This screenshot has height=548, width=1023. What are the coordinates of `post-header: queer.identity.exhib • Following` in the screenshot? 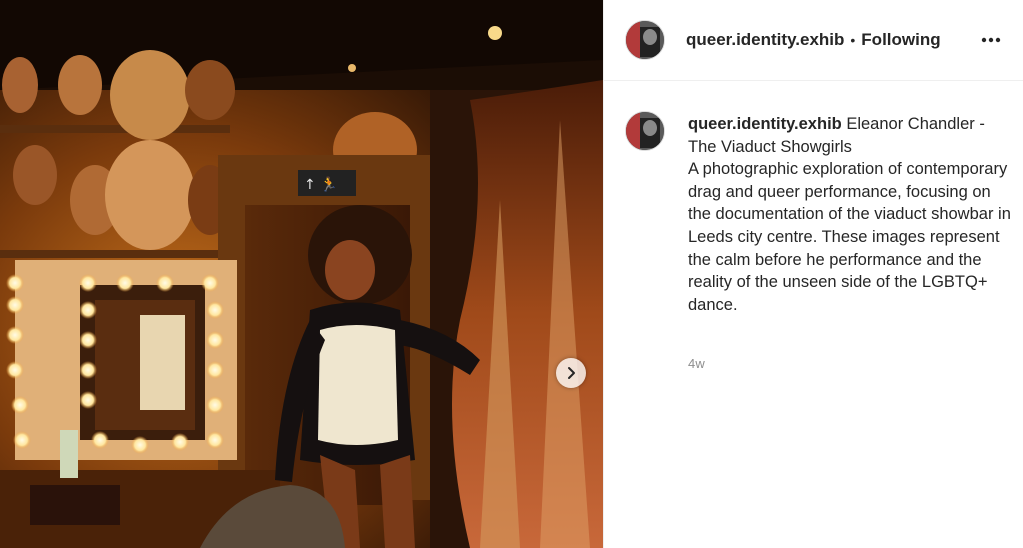 It's located at (813, 40).